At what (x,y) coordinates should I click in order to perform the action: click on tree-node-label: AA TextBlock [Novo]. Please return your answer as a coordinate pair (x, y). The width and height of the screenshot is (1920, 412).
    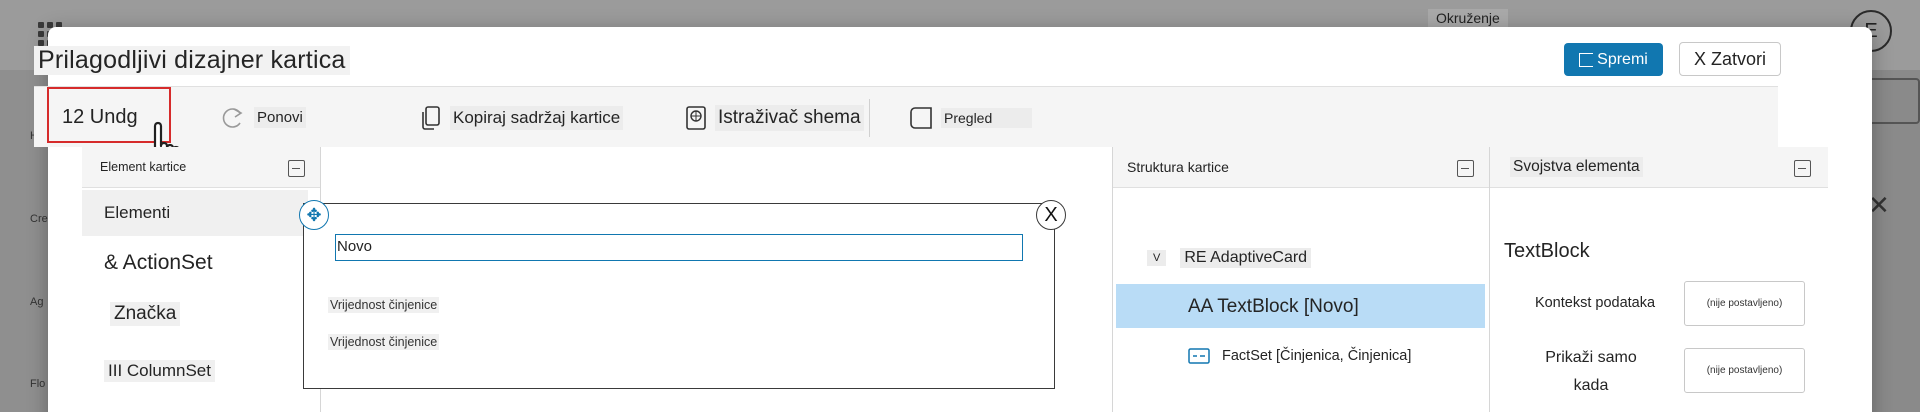
    Looking at the image, I should click on (1273, 306).